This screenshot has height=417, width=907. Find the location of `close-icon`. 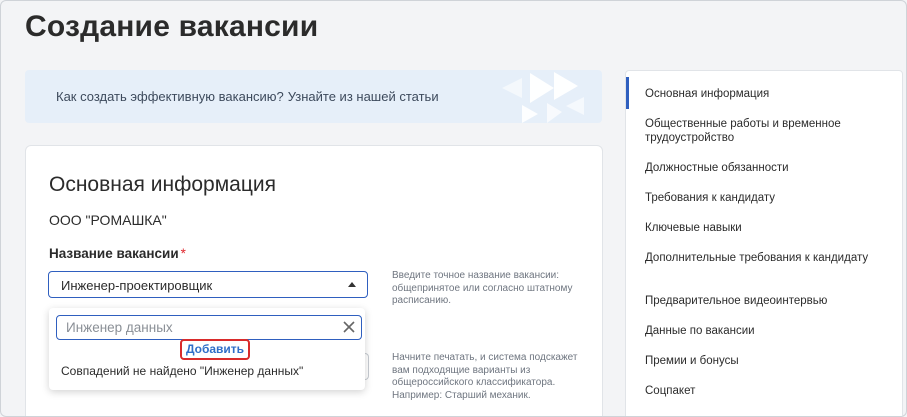

close-icon is located at coordinates (349, 327).